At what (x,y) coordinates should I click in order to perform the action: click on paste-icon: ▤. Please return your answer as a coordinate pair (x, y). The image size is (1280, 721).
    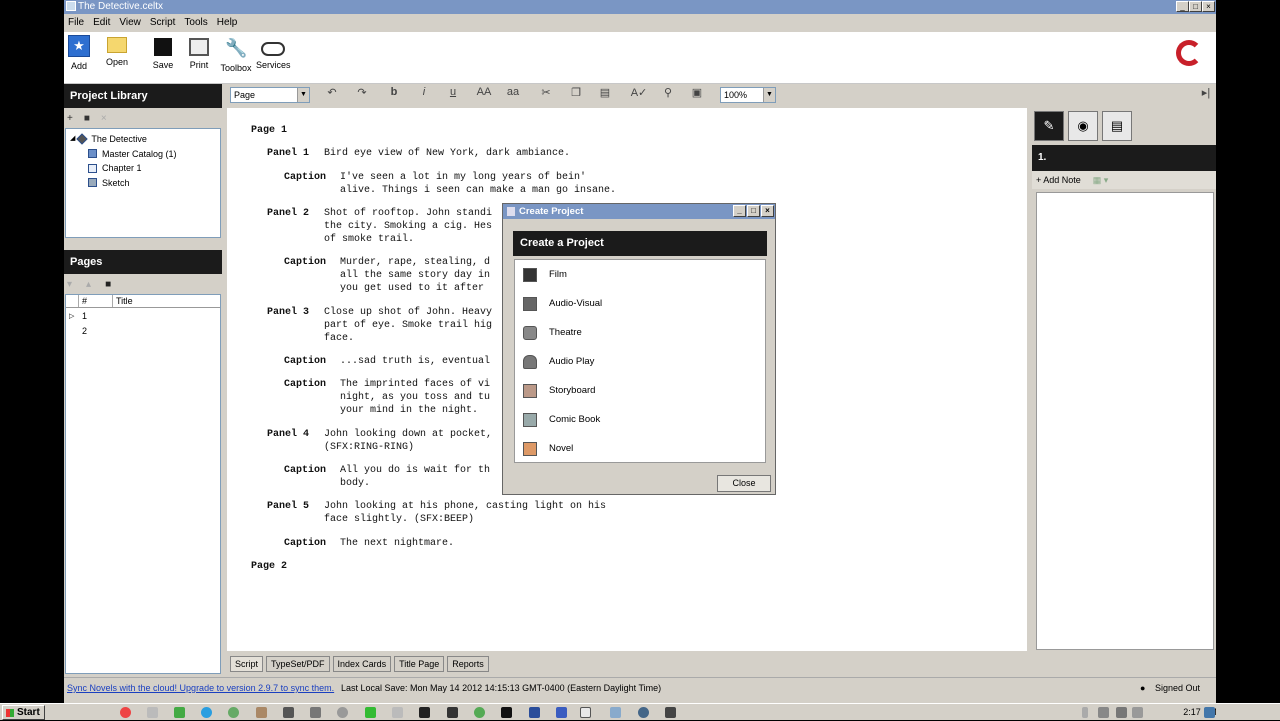
    Looking at the image, I should click on (605, 92).